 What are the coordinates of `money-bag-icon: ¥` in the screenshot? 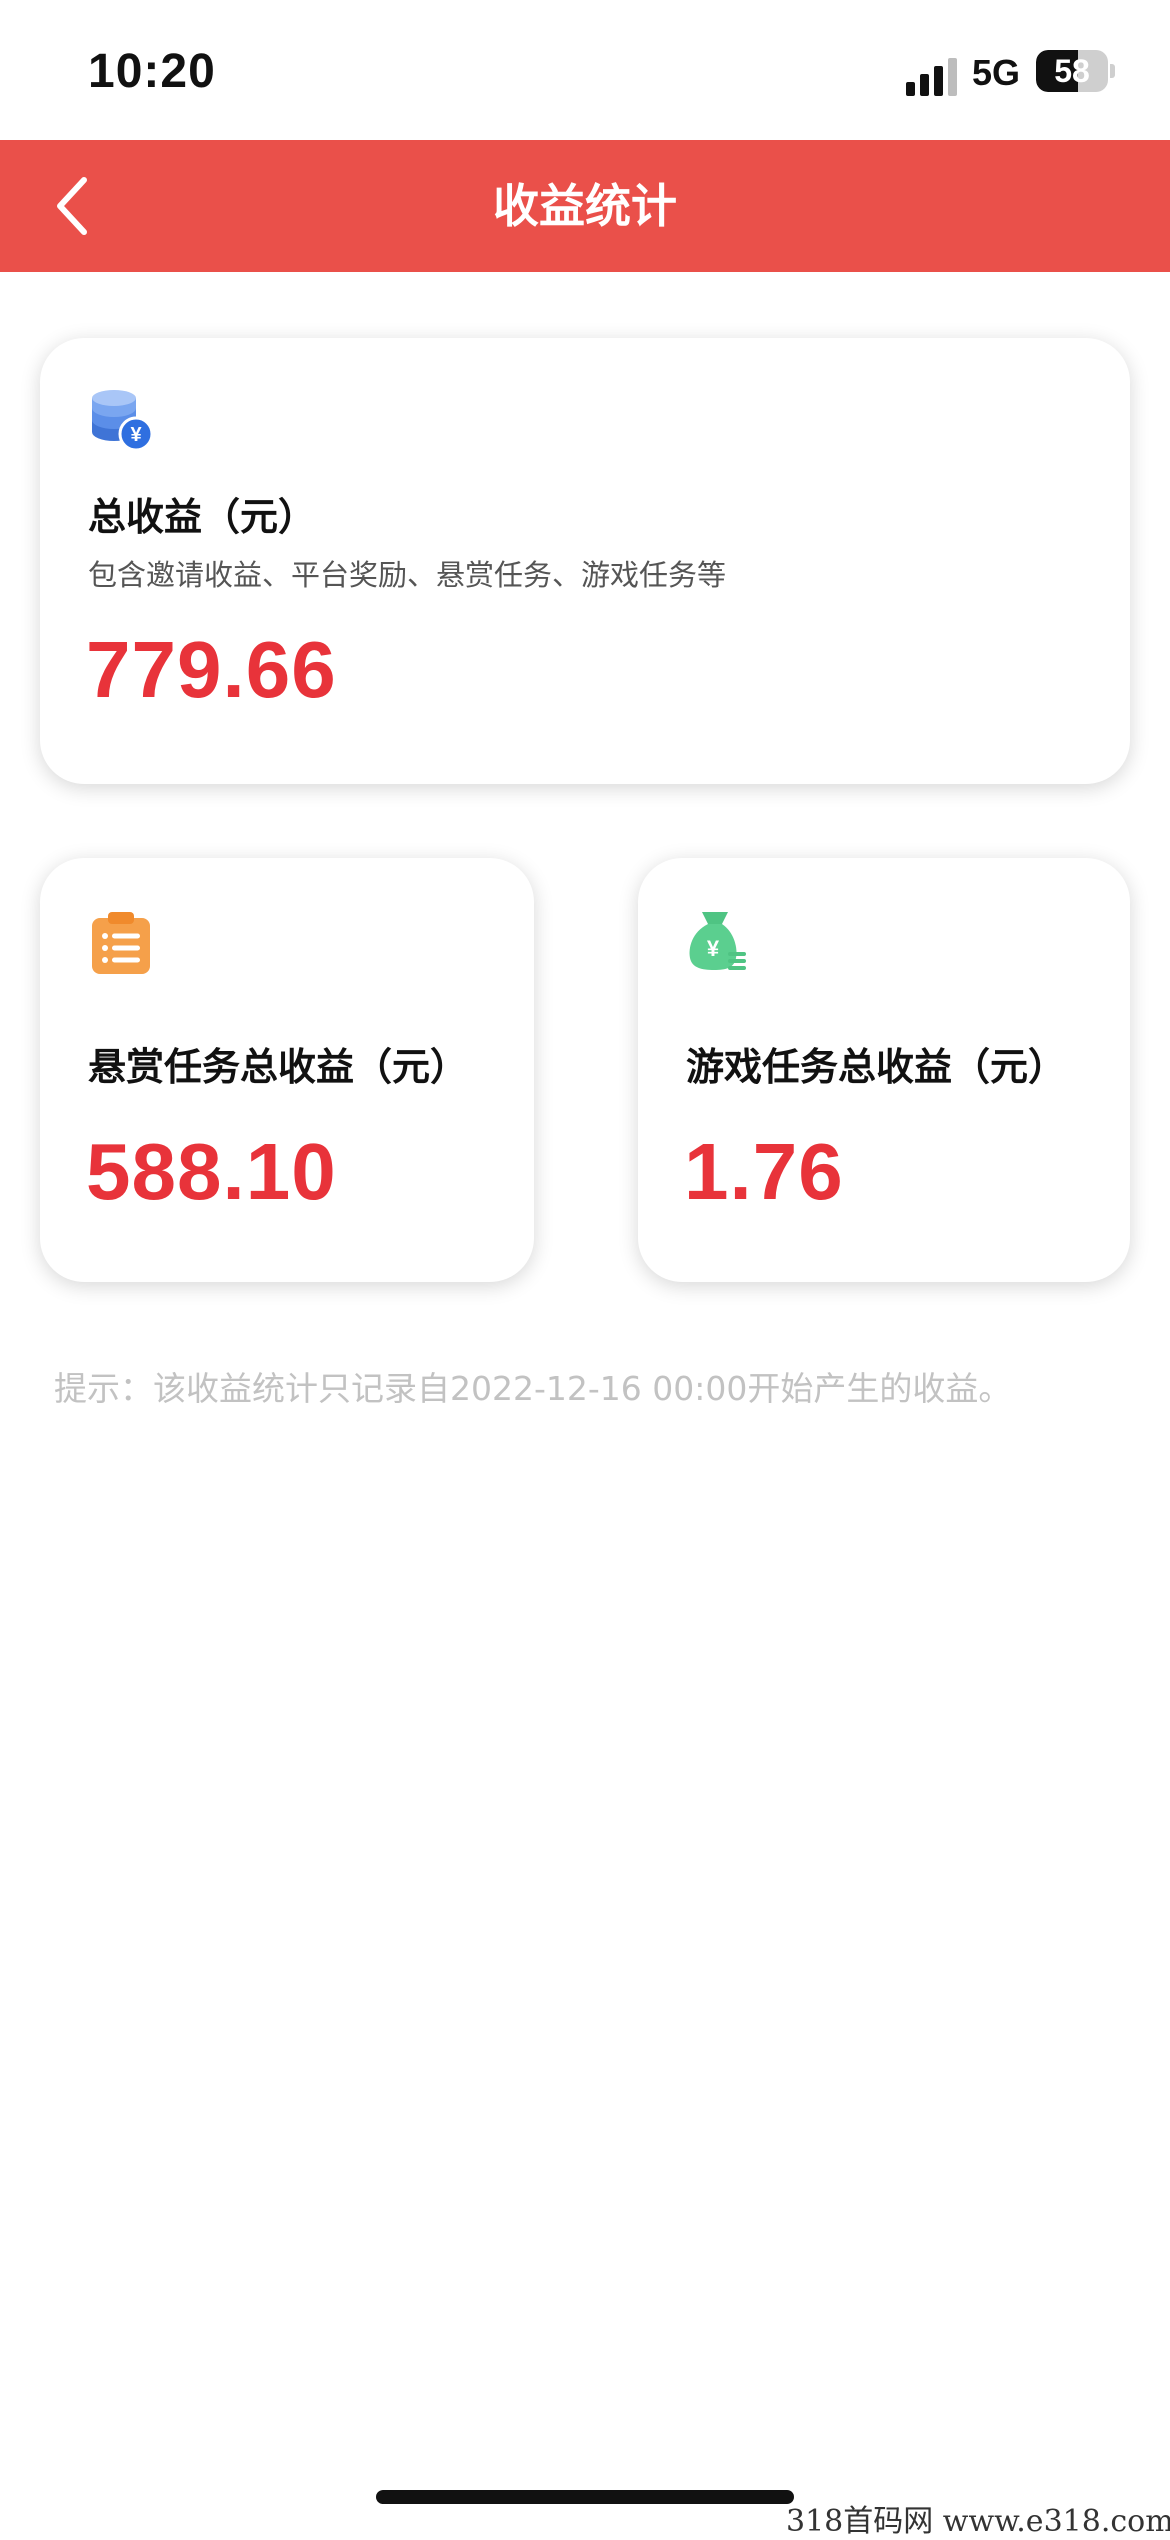 It's located at (717, 941).